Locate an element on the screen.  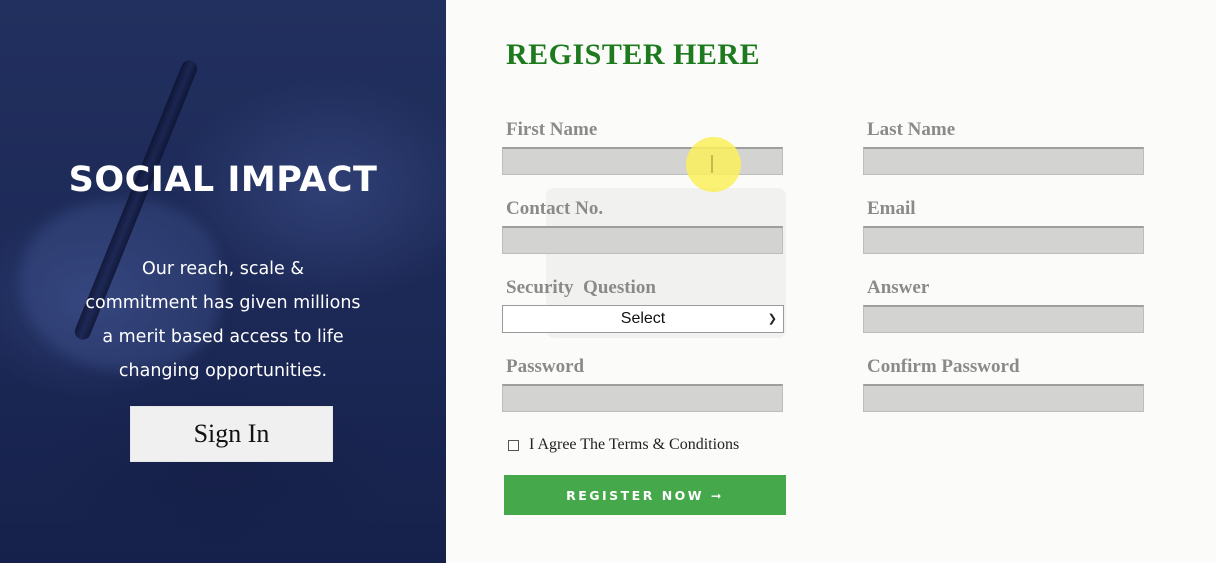
last-name-input is located at coordinates (1003, 161).